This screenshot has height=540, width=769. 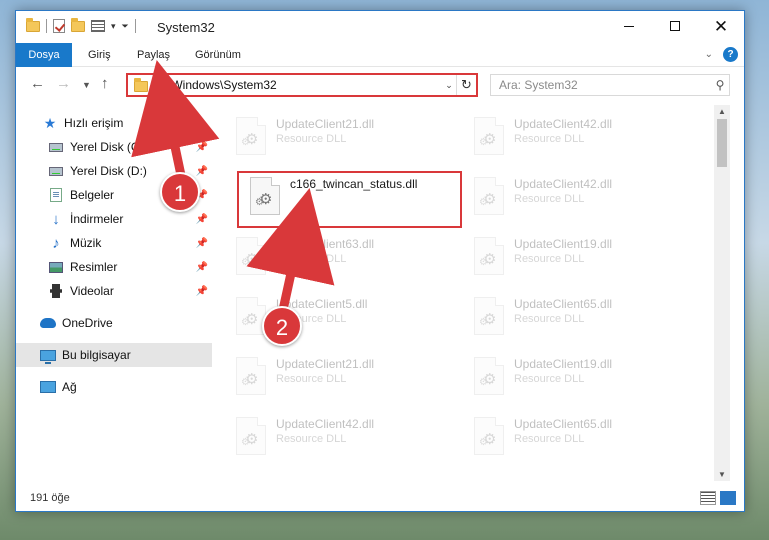 What do you see at coordinates (86, 243) in the screenshot?
I see `sidebar-item-label: Müzik` at bounding box center [86, 243].